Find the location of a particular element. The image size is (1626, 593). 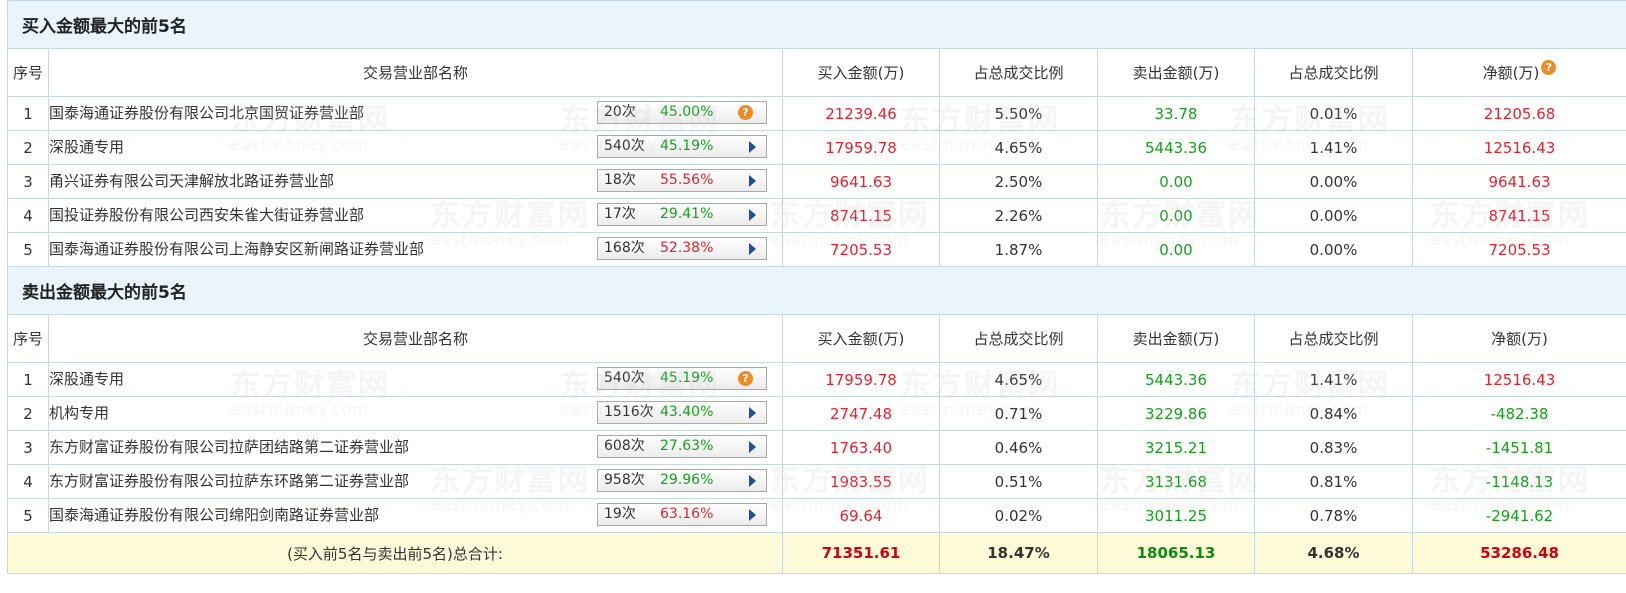

buy-amount: 8741.15 is located at coordinates (861, 215).